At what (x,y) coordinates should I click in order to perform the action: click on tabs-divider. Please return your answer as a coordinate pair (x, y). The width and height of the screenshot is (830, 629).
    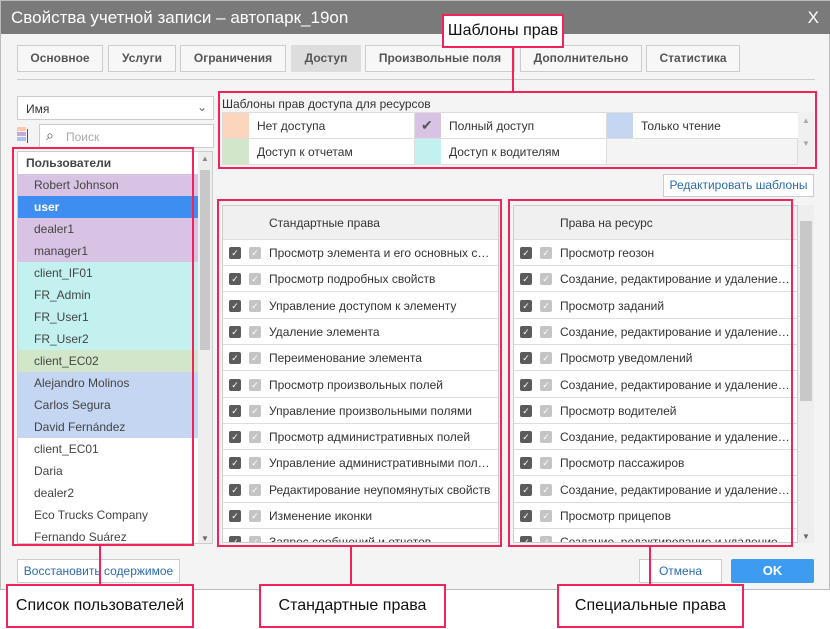
    Looking at the image, I should click on (416, 79).